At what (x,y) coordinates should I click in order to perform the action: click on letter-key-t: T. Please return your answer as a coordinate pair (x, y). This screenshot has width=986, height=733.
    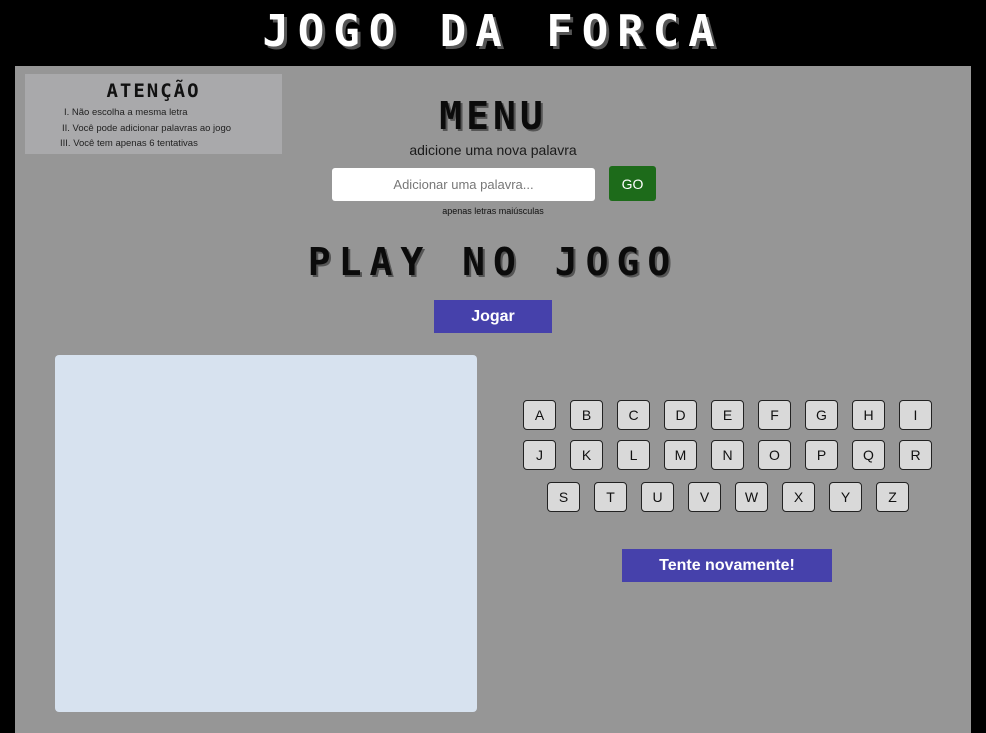
    Looking at the image, I should click on (610, 497).